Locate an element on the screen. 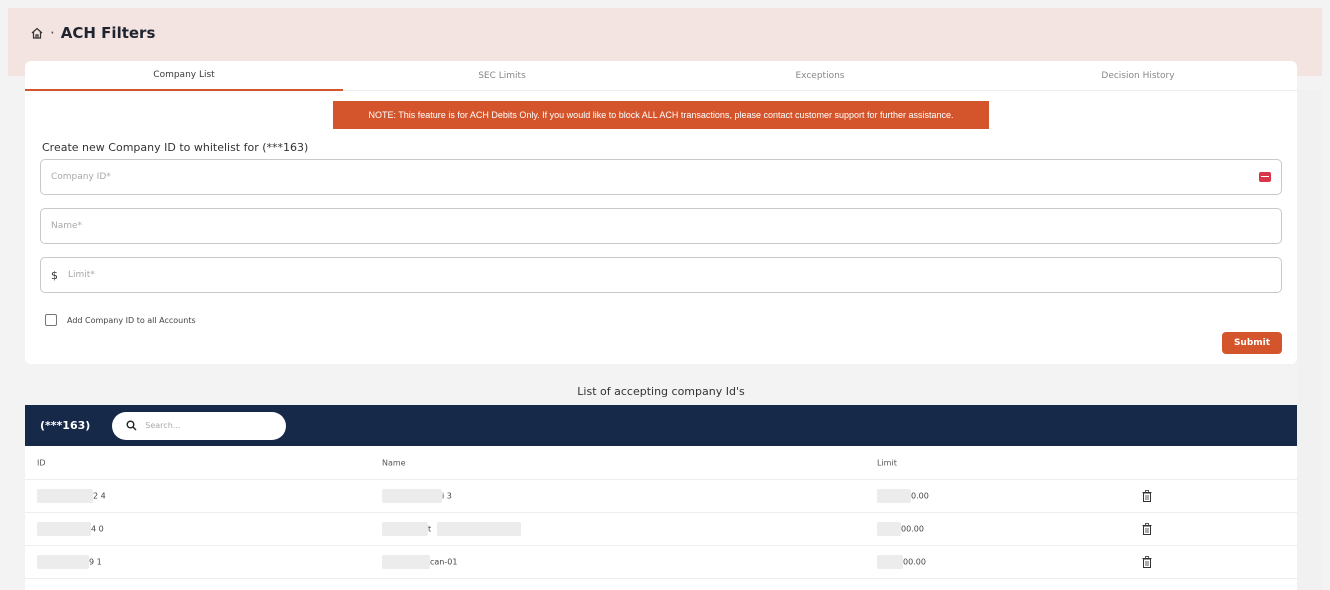 Image resolution: width=1330 pixels, height=590 pixels. limit-field-wrapper: $ is located at coordinates (661, 275).